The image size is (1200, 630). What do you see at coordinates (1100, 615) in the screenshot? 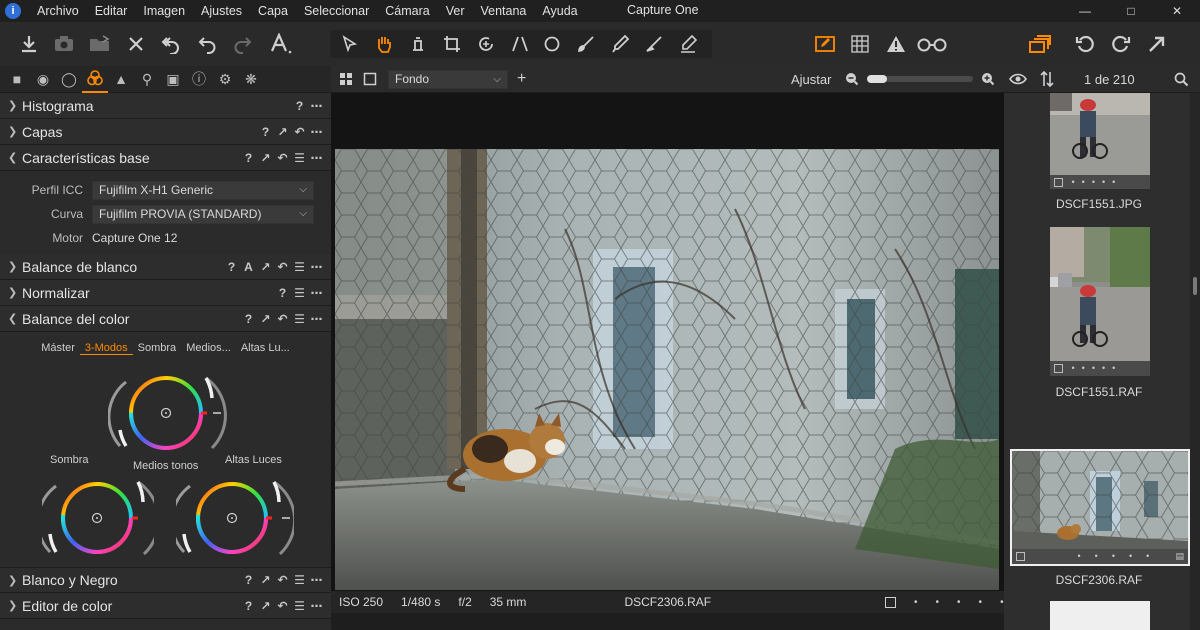
I see `thumbnail-image-partial` at bounding box center [1100, 615].